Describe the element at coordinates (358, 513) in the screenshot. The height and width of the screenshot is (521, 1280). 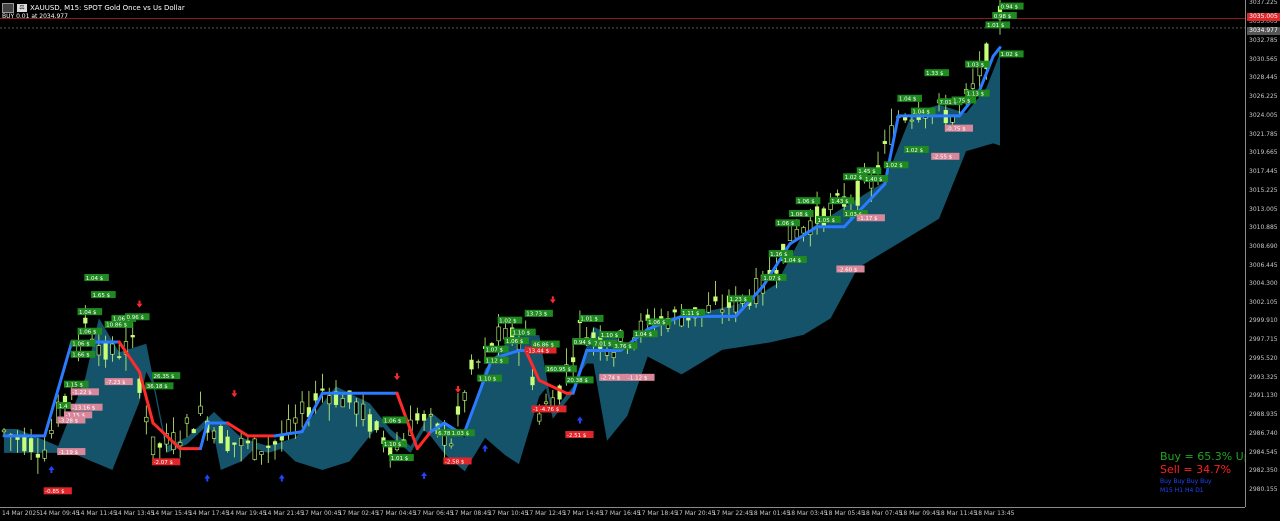
I see `time-tick: 17 Mar 02:45` at that location.